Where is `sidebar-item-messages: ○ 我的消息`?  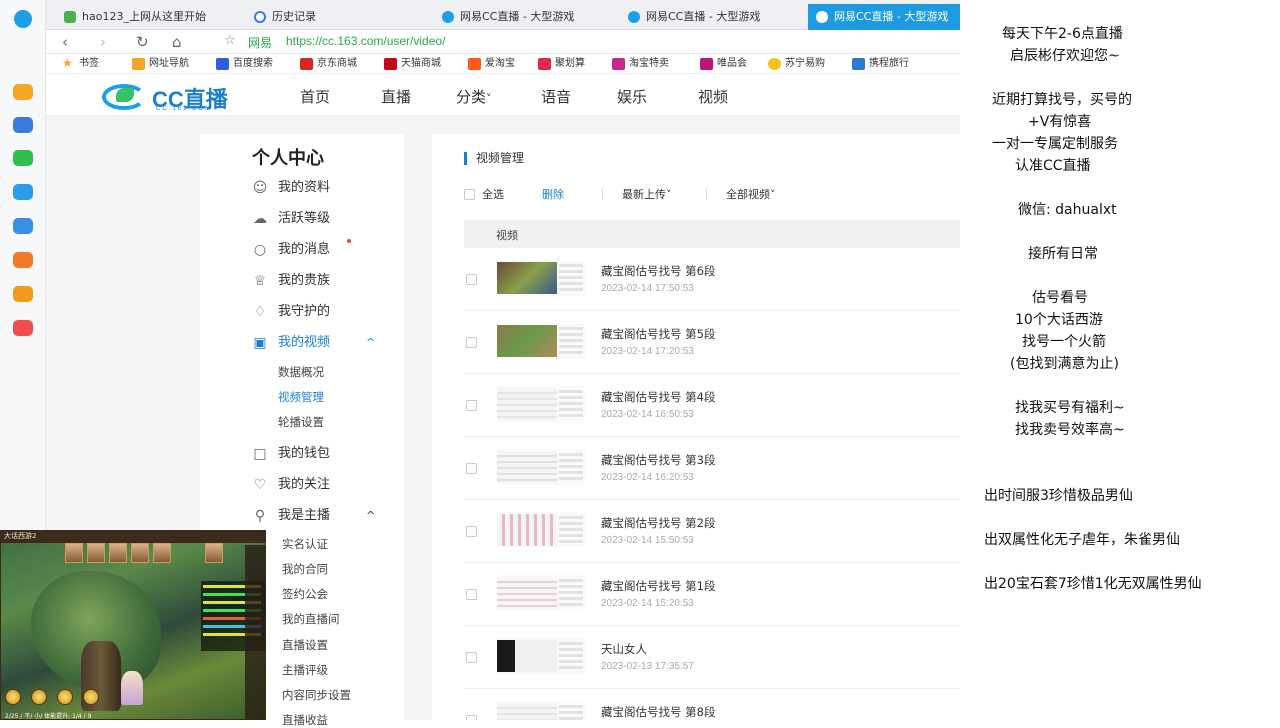
sidebar-item-messages: ○ 我的消息 is located at coordinates (290, 250).